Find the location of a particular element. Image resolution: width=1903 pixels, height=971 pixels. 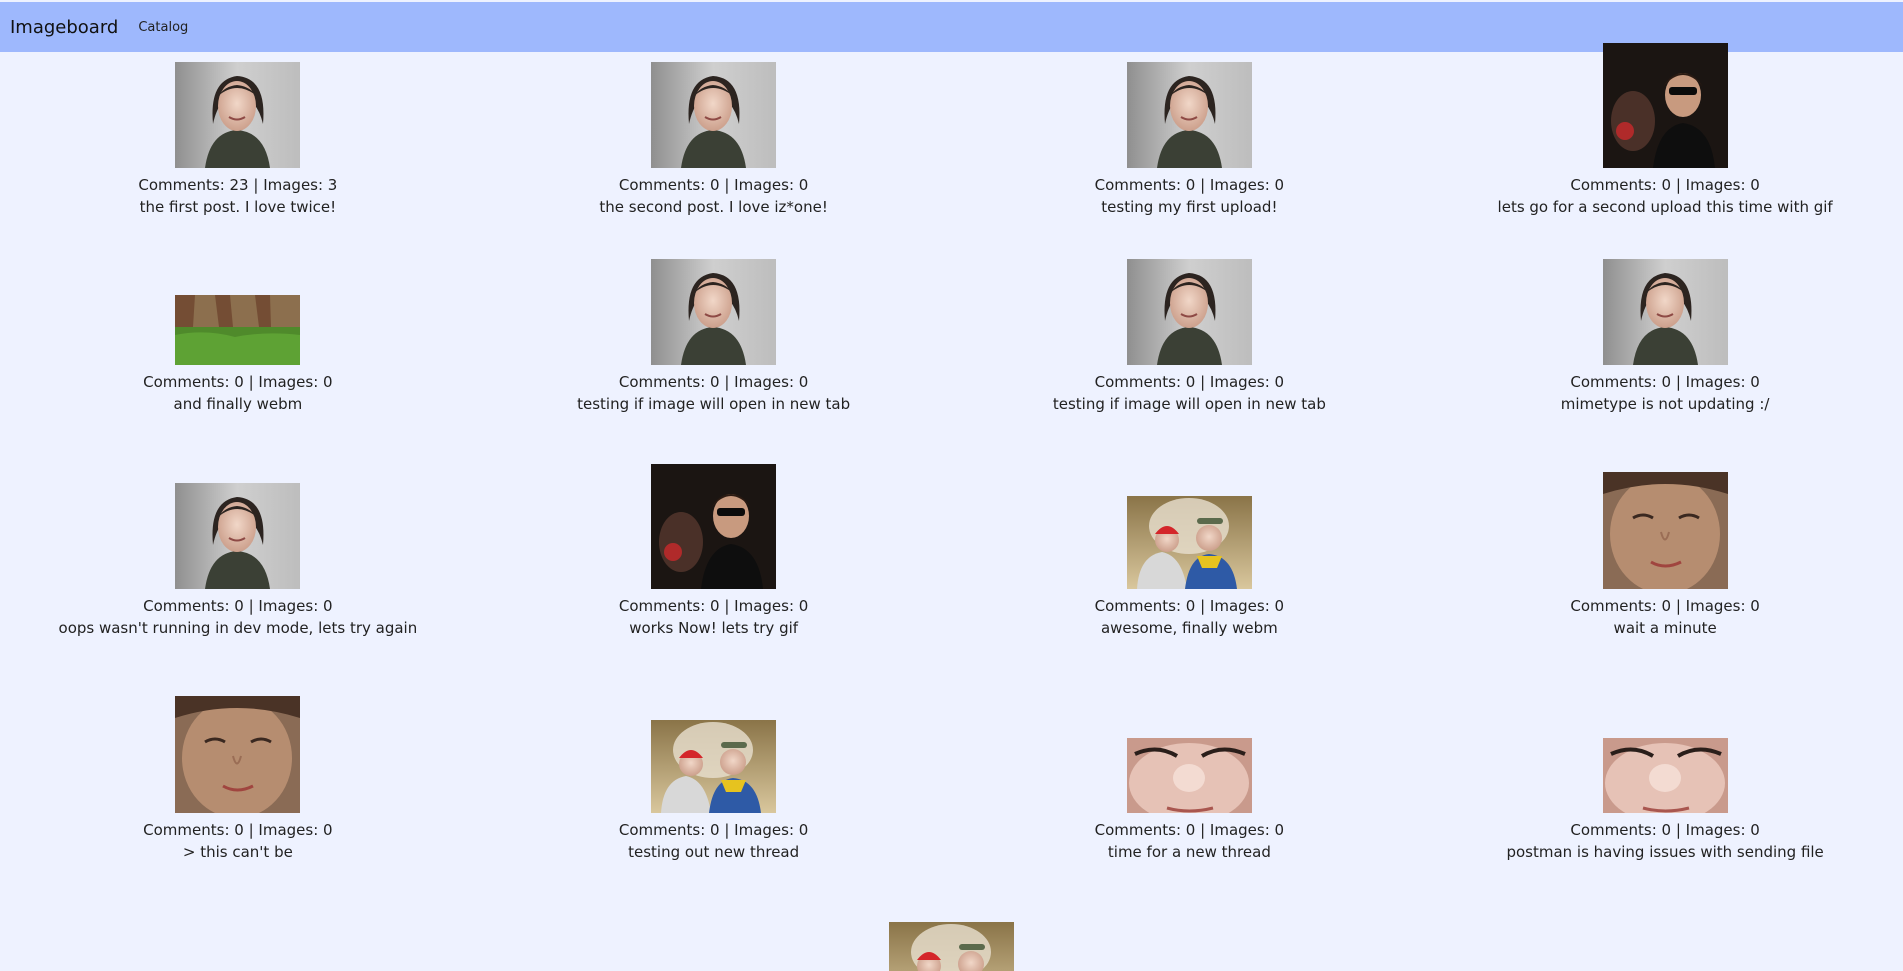

thread-subject: awesome, finally webm is located at coordinates (1189, 628).